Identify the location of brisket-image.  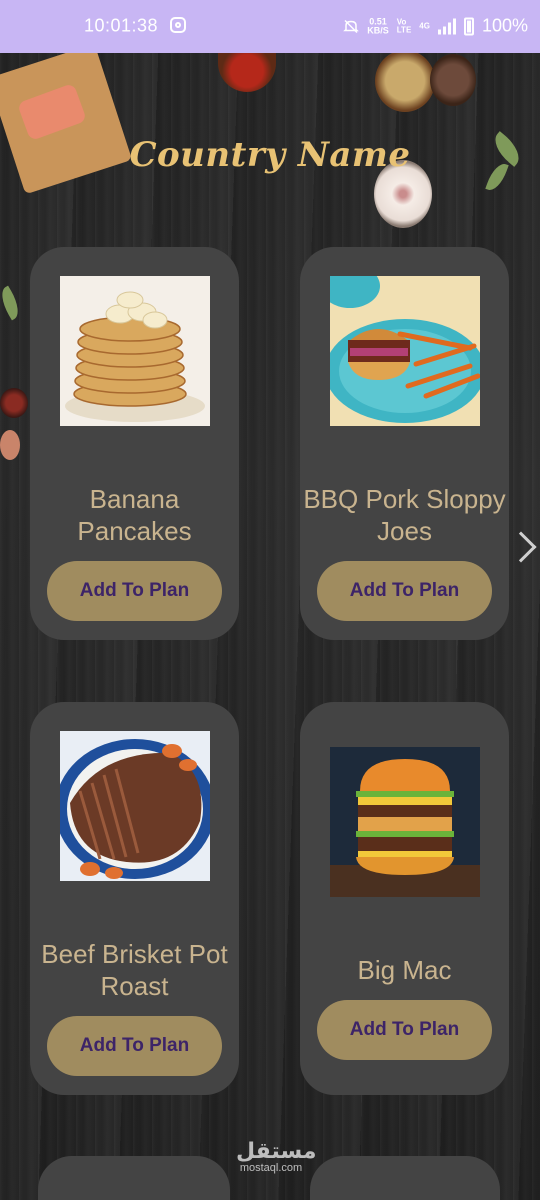
(135, 806).